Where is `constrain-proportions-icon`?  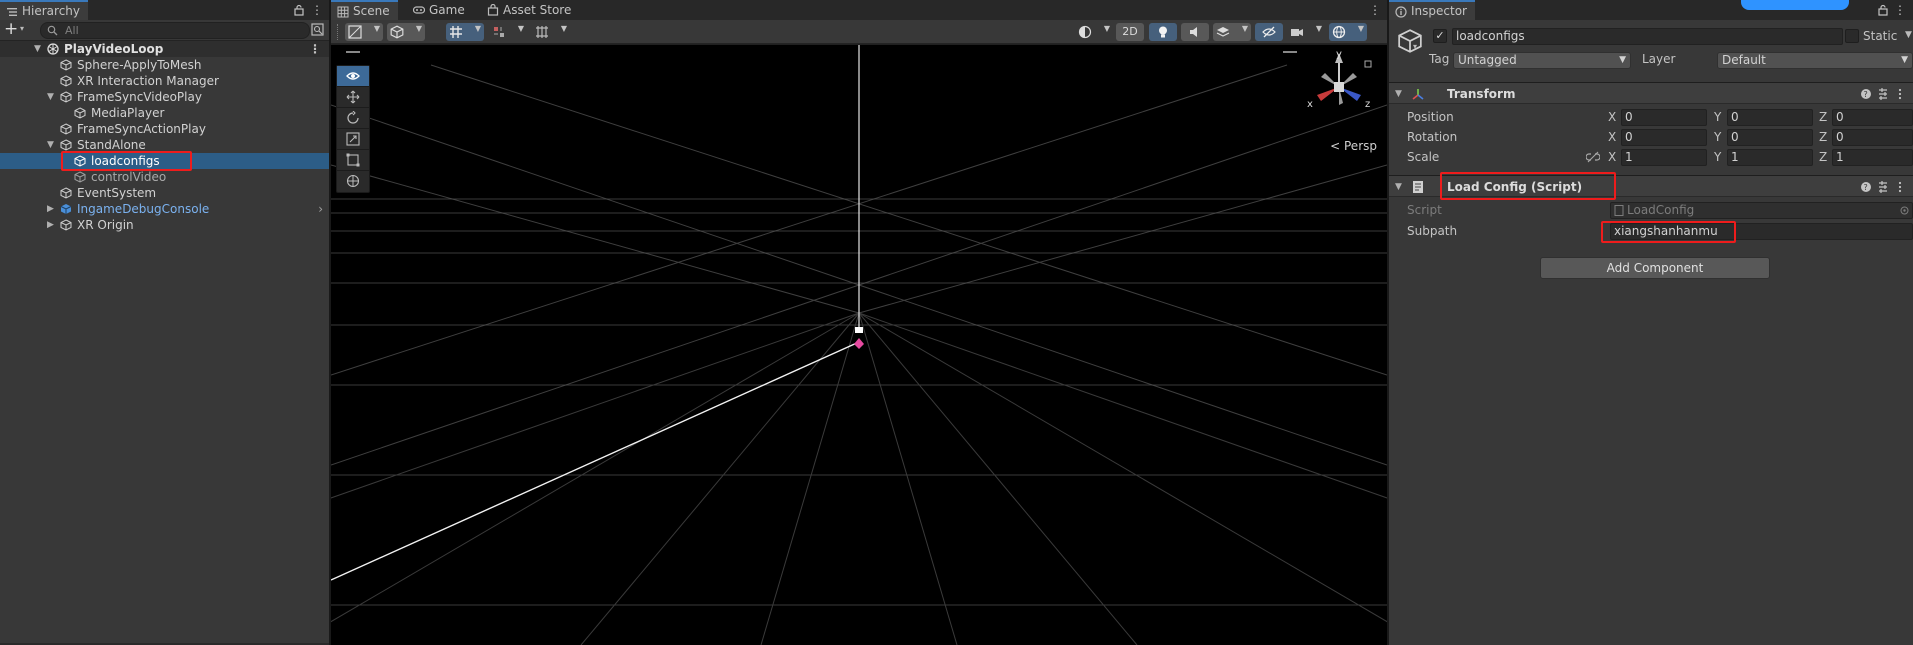 constrain-proportions-icon is located at coordinates (1593, 157).